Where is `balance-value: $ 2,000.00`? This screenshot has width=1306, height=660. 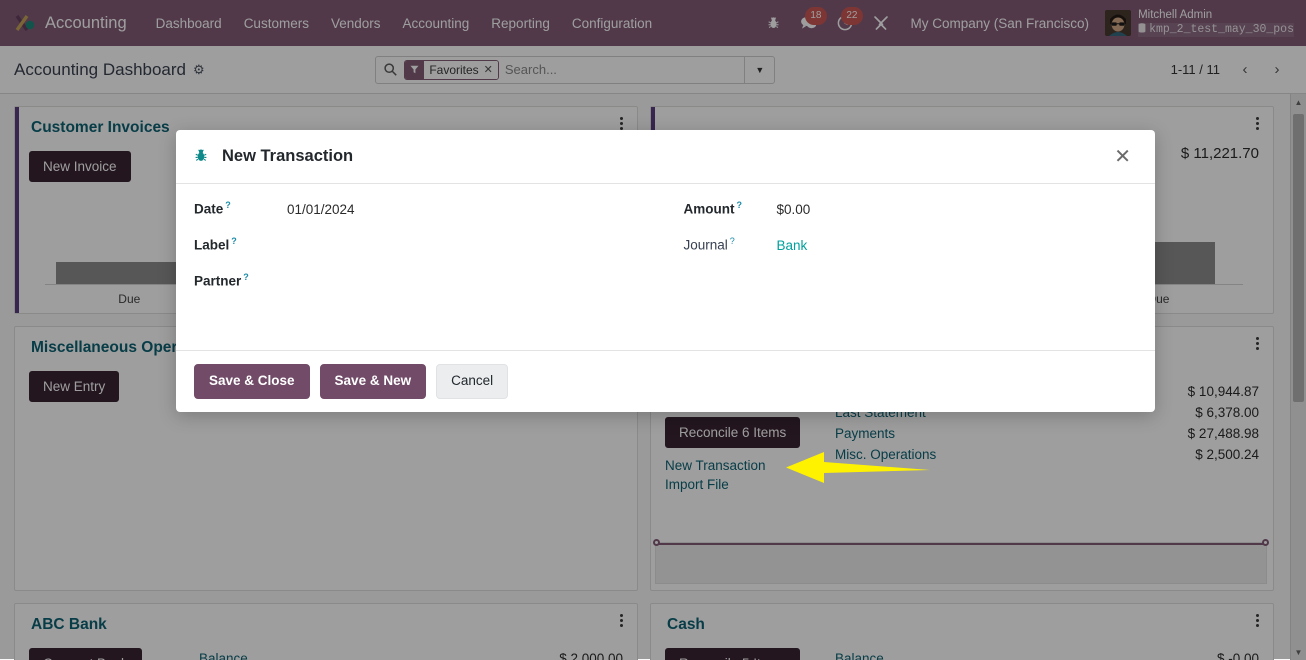 balance-value: $ 2,000.00 is located at coordinates (591, 655).